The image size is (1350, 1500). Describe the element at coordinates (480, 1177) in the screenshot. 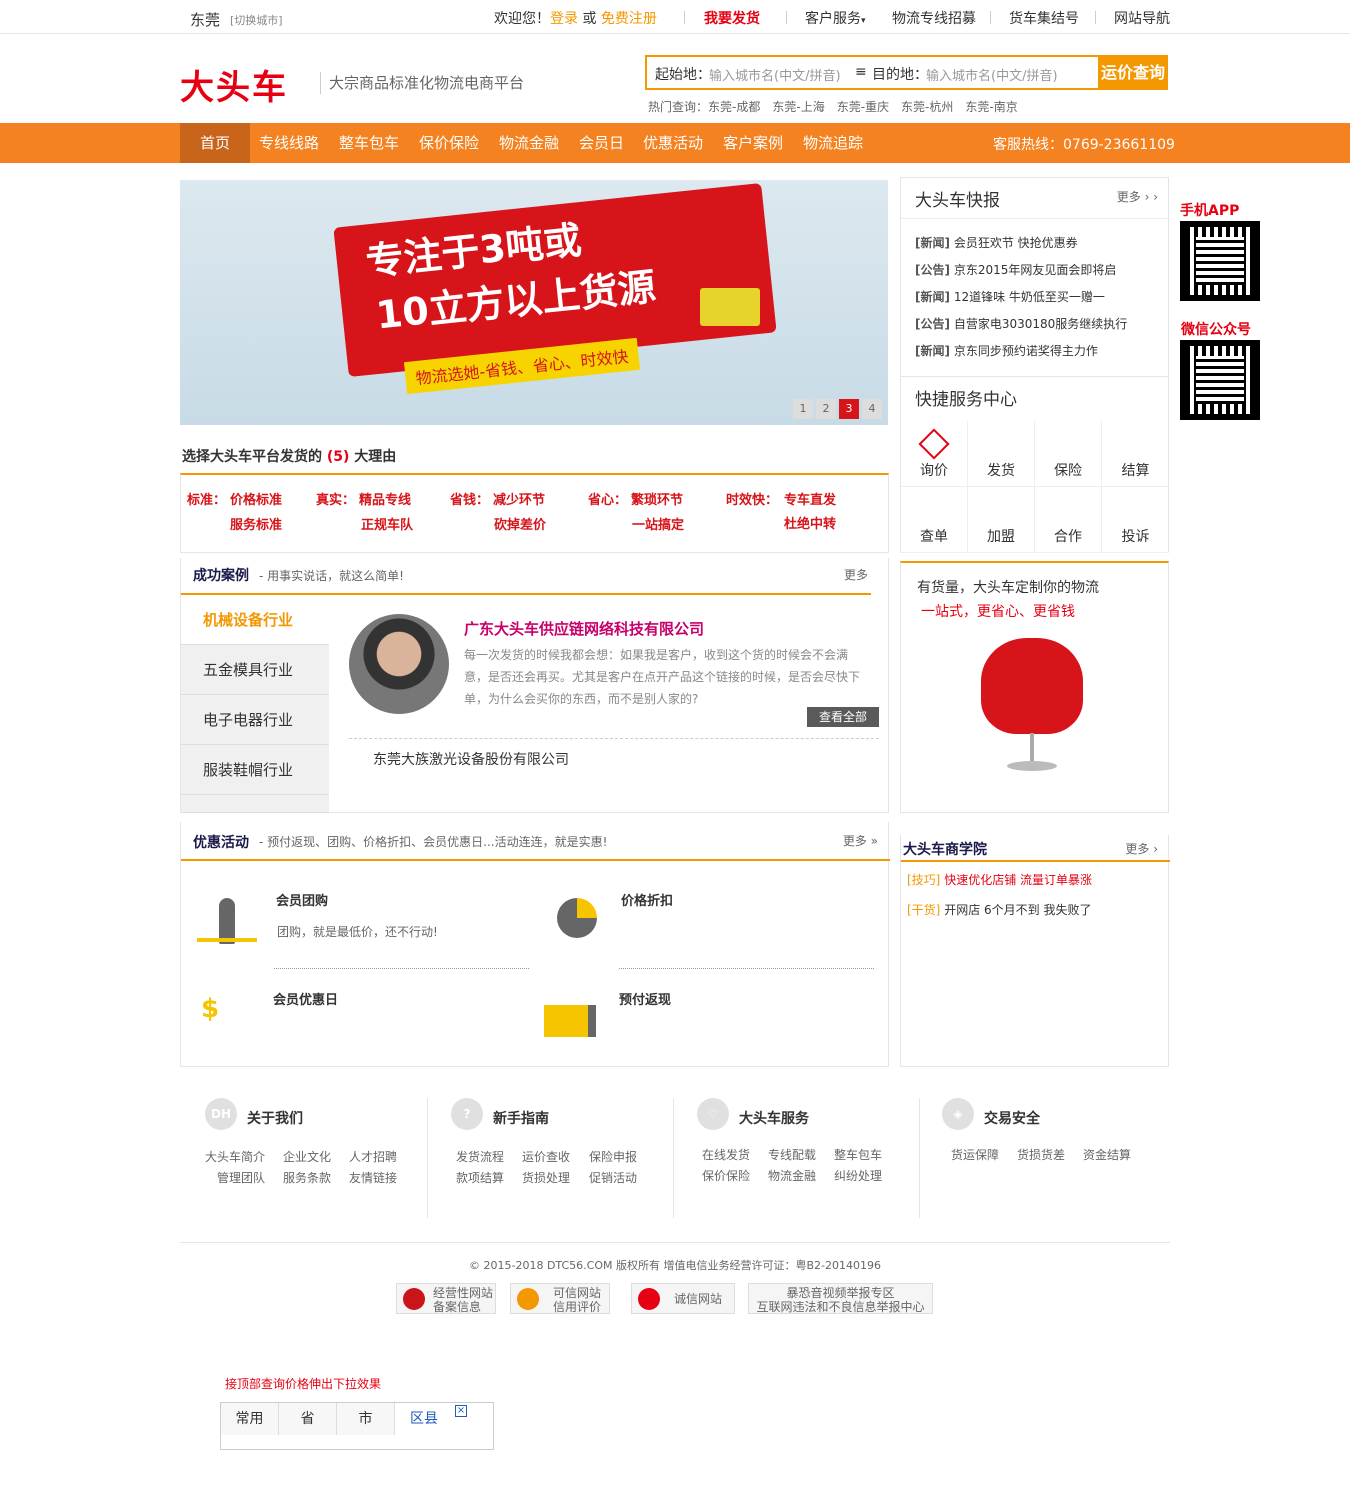

I see `footer-link: 款项结算` at that location.